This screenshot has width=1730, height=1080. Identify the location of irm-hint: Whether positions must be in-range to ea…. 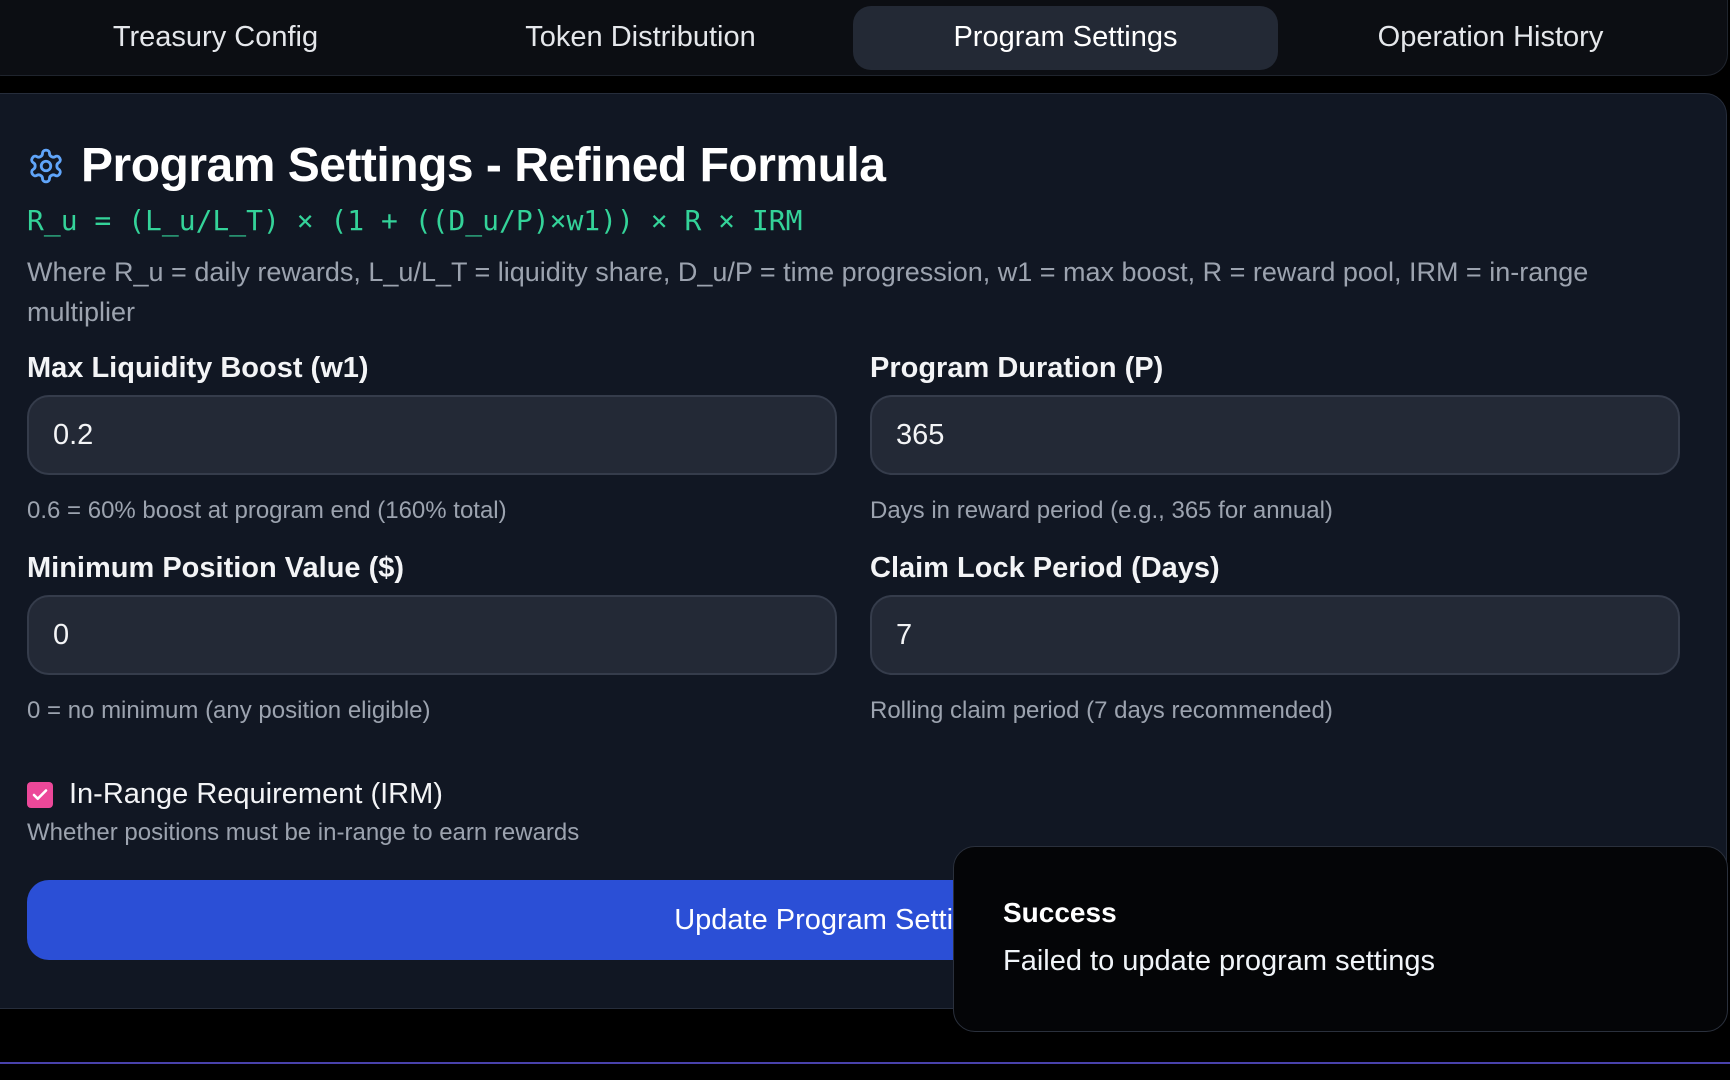
(303, 832).